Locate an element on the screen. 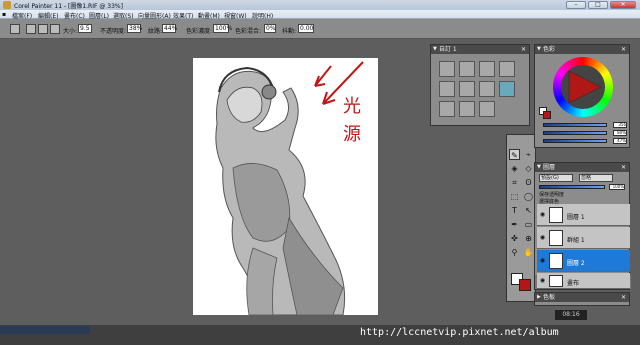 The image size is (640, 345). value-slider is located at coordinates (575, 141).